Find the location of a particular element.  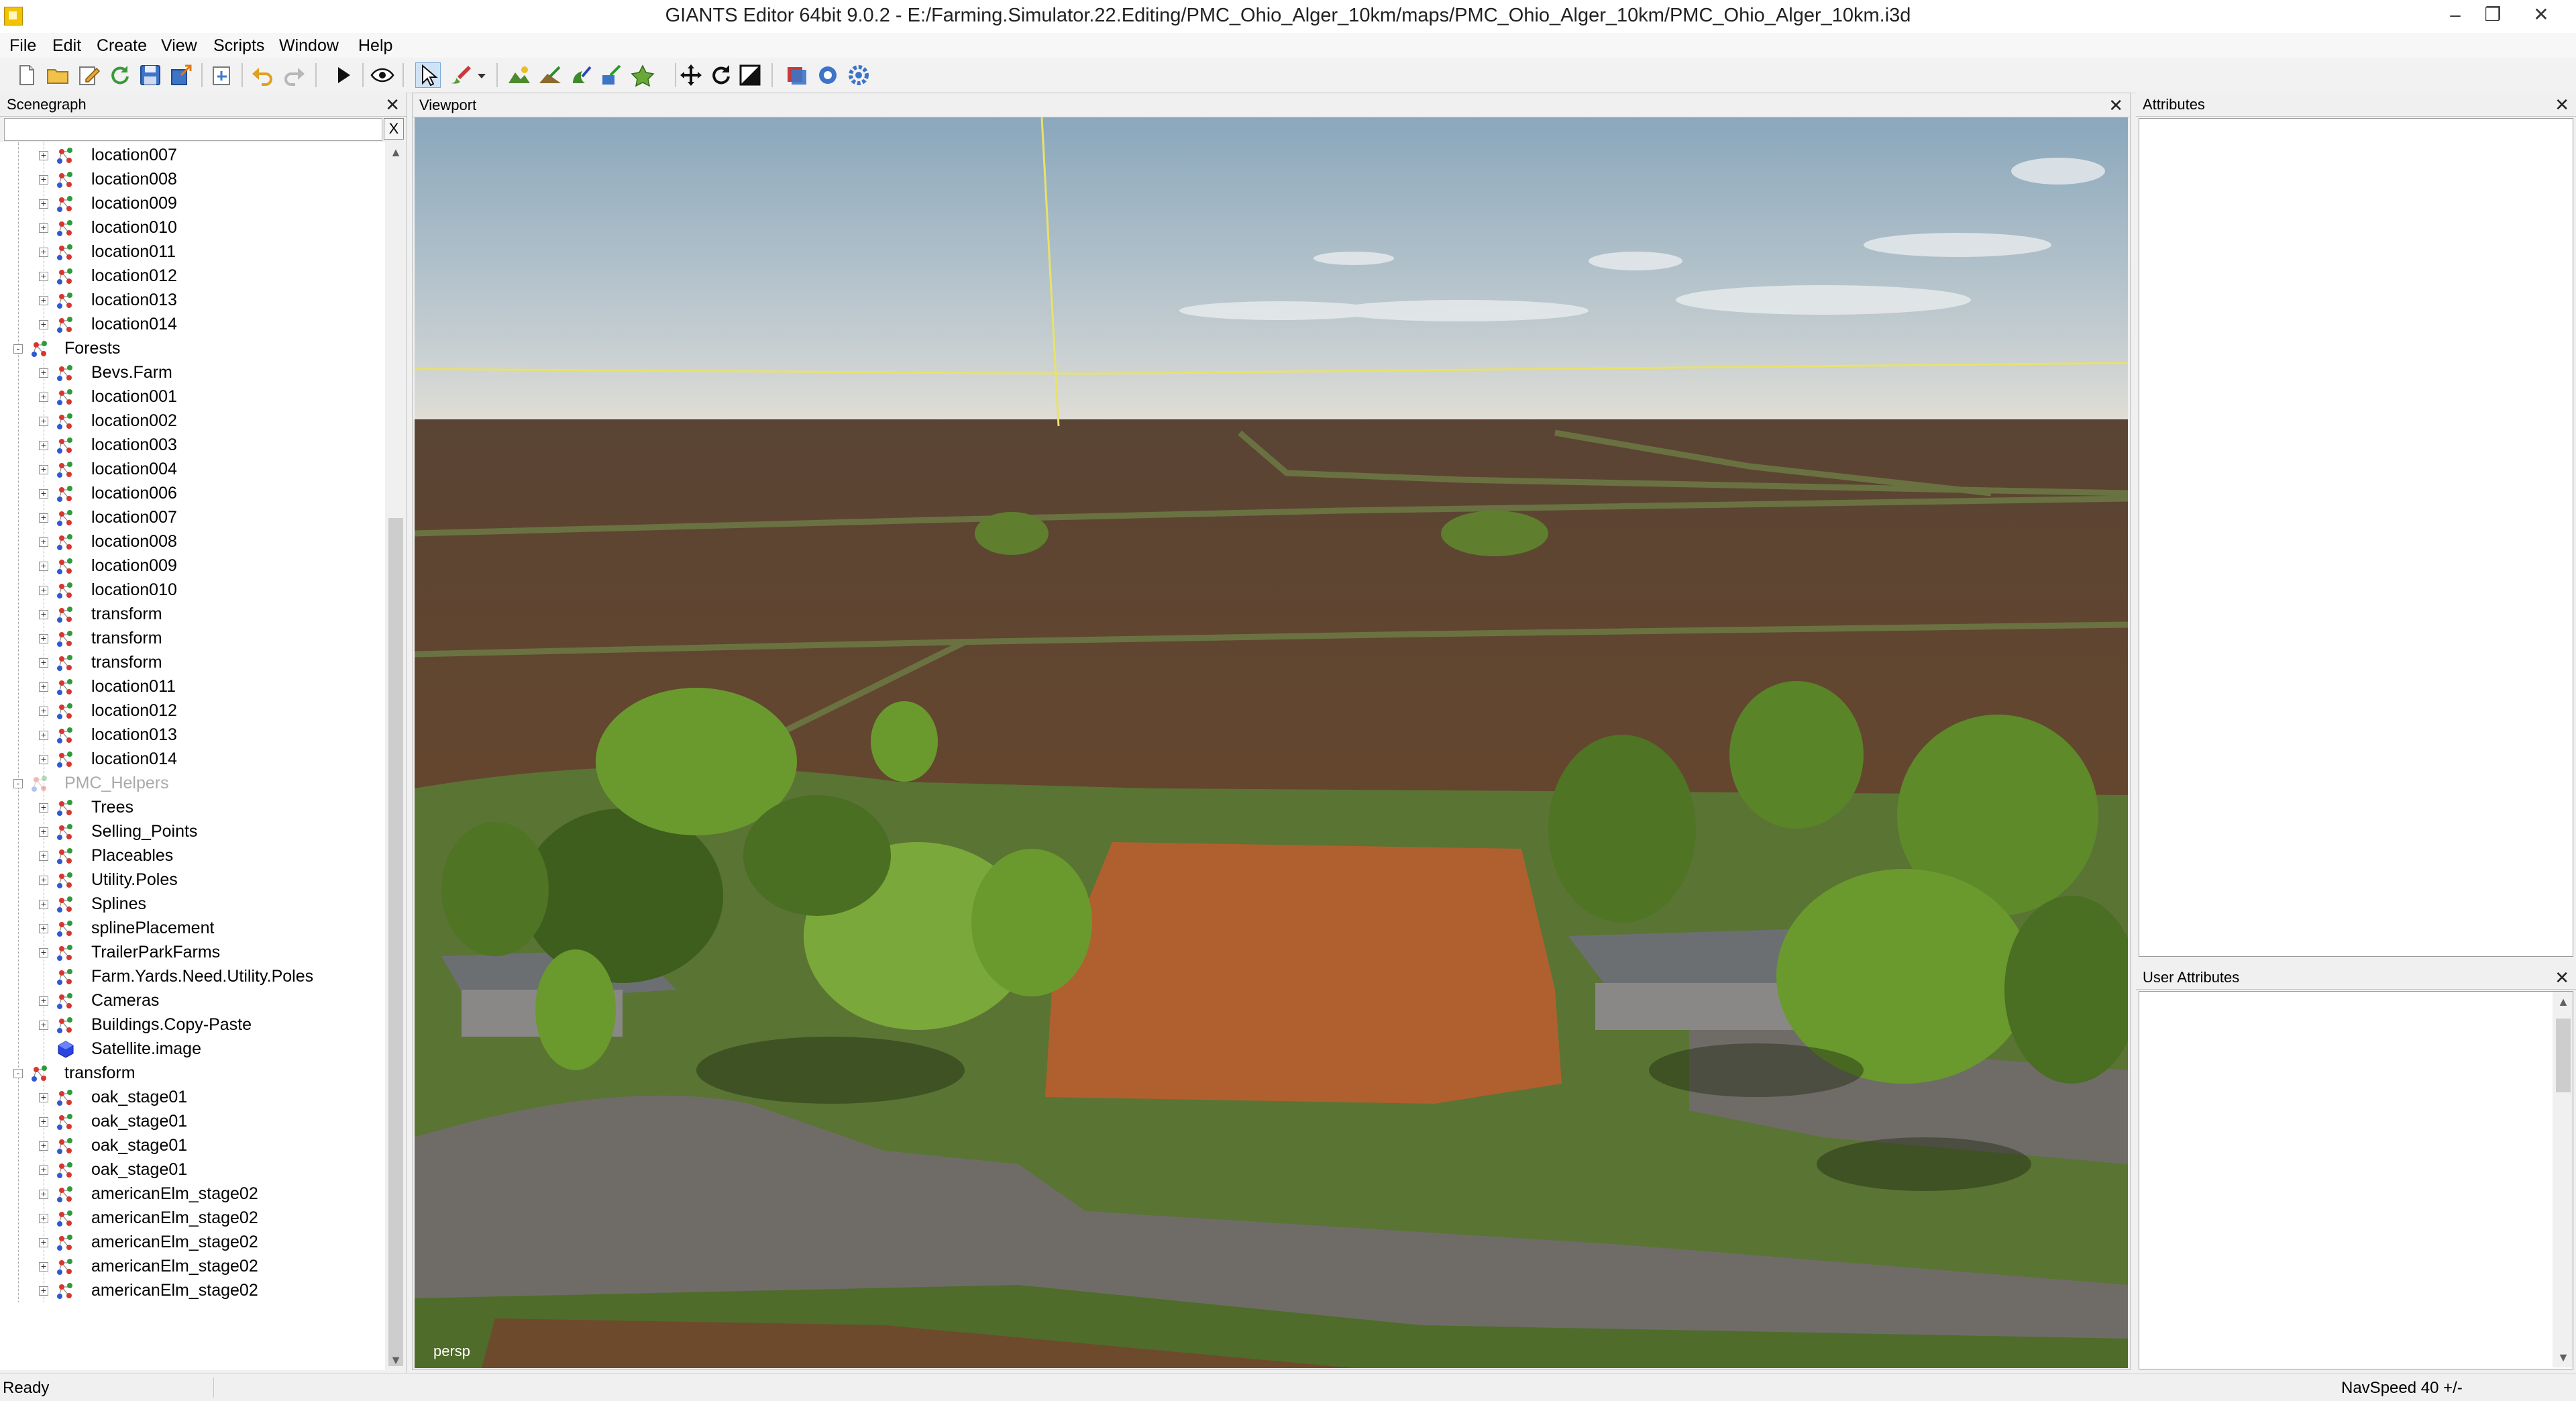

close-window-button: ✕ is located at coordinates (2541, 14).